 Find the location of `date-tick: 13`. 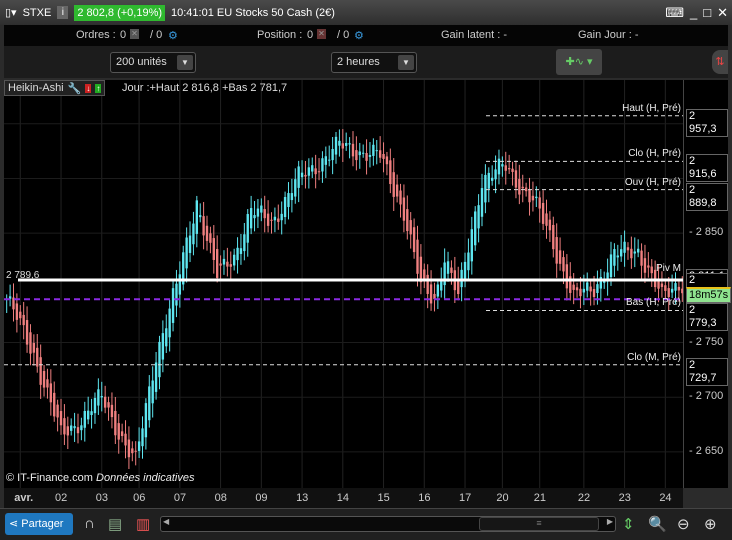

date-tick: 13 is located at coordinates (302, 498).